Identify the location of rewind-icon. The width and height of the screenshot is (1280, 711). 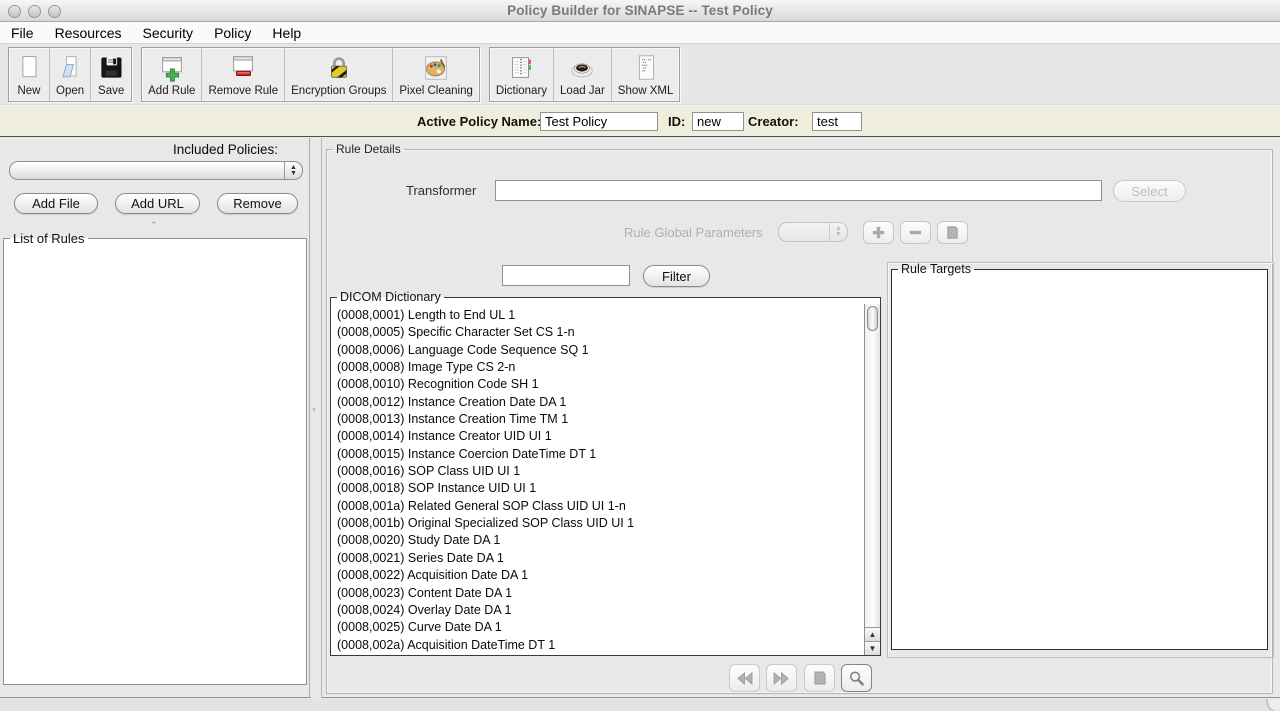
(745, 678).